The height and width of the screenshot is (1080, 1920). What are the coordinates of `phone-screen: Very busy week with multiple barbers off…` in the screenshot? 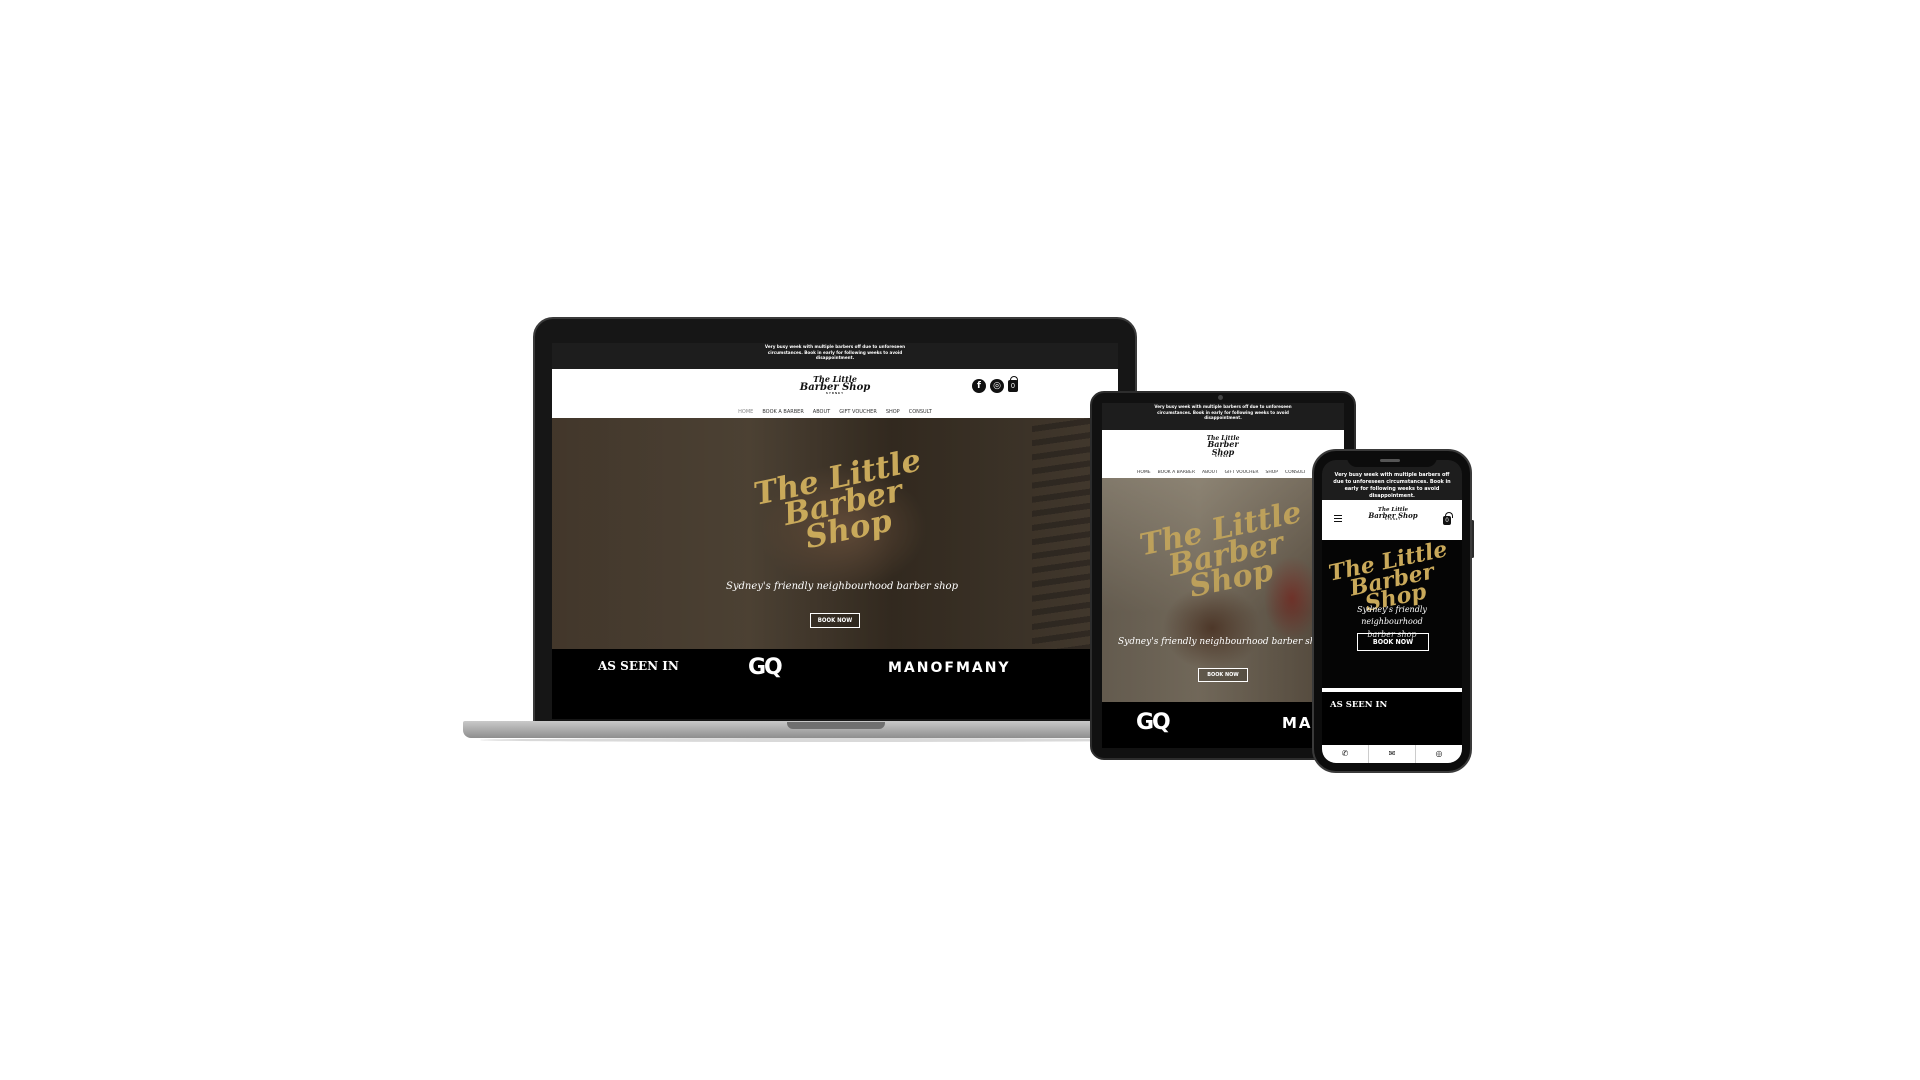 It's located at (1392, 611).